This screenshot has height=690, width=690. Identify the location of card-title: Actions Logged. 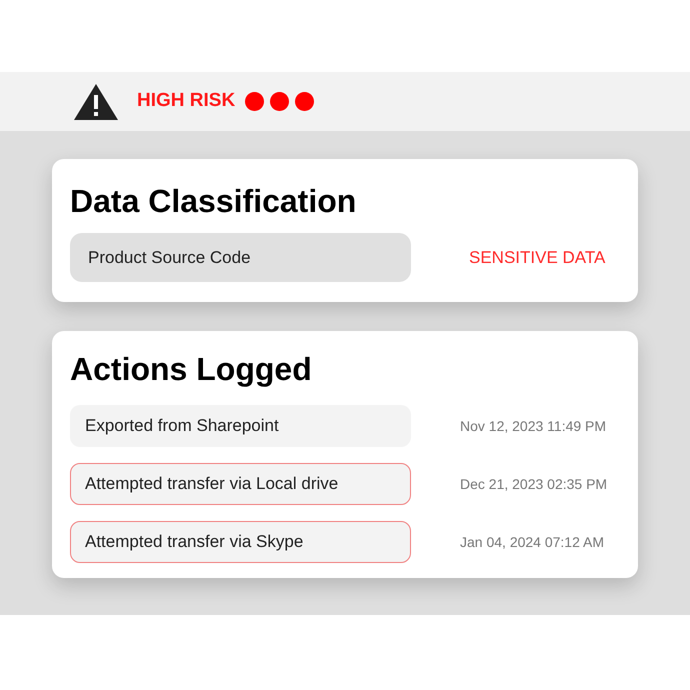
(191, 369).